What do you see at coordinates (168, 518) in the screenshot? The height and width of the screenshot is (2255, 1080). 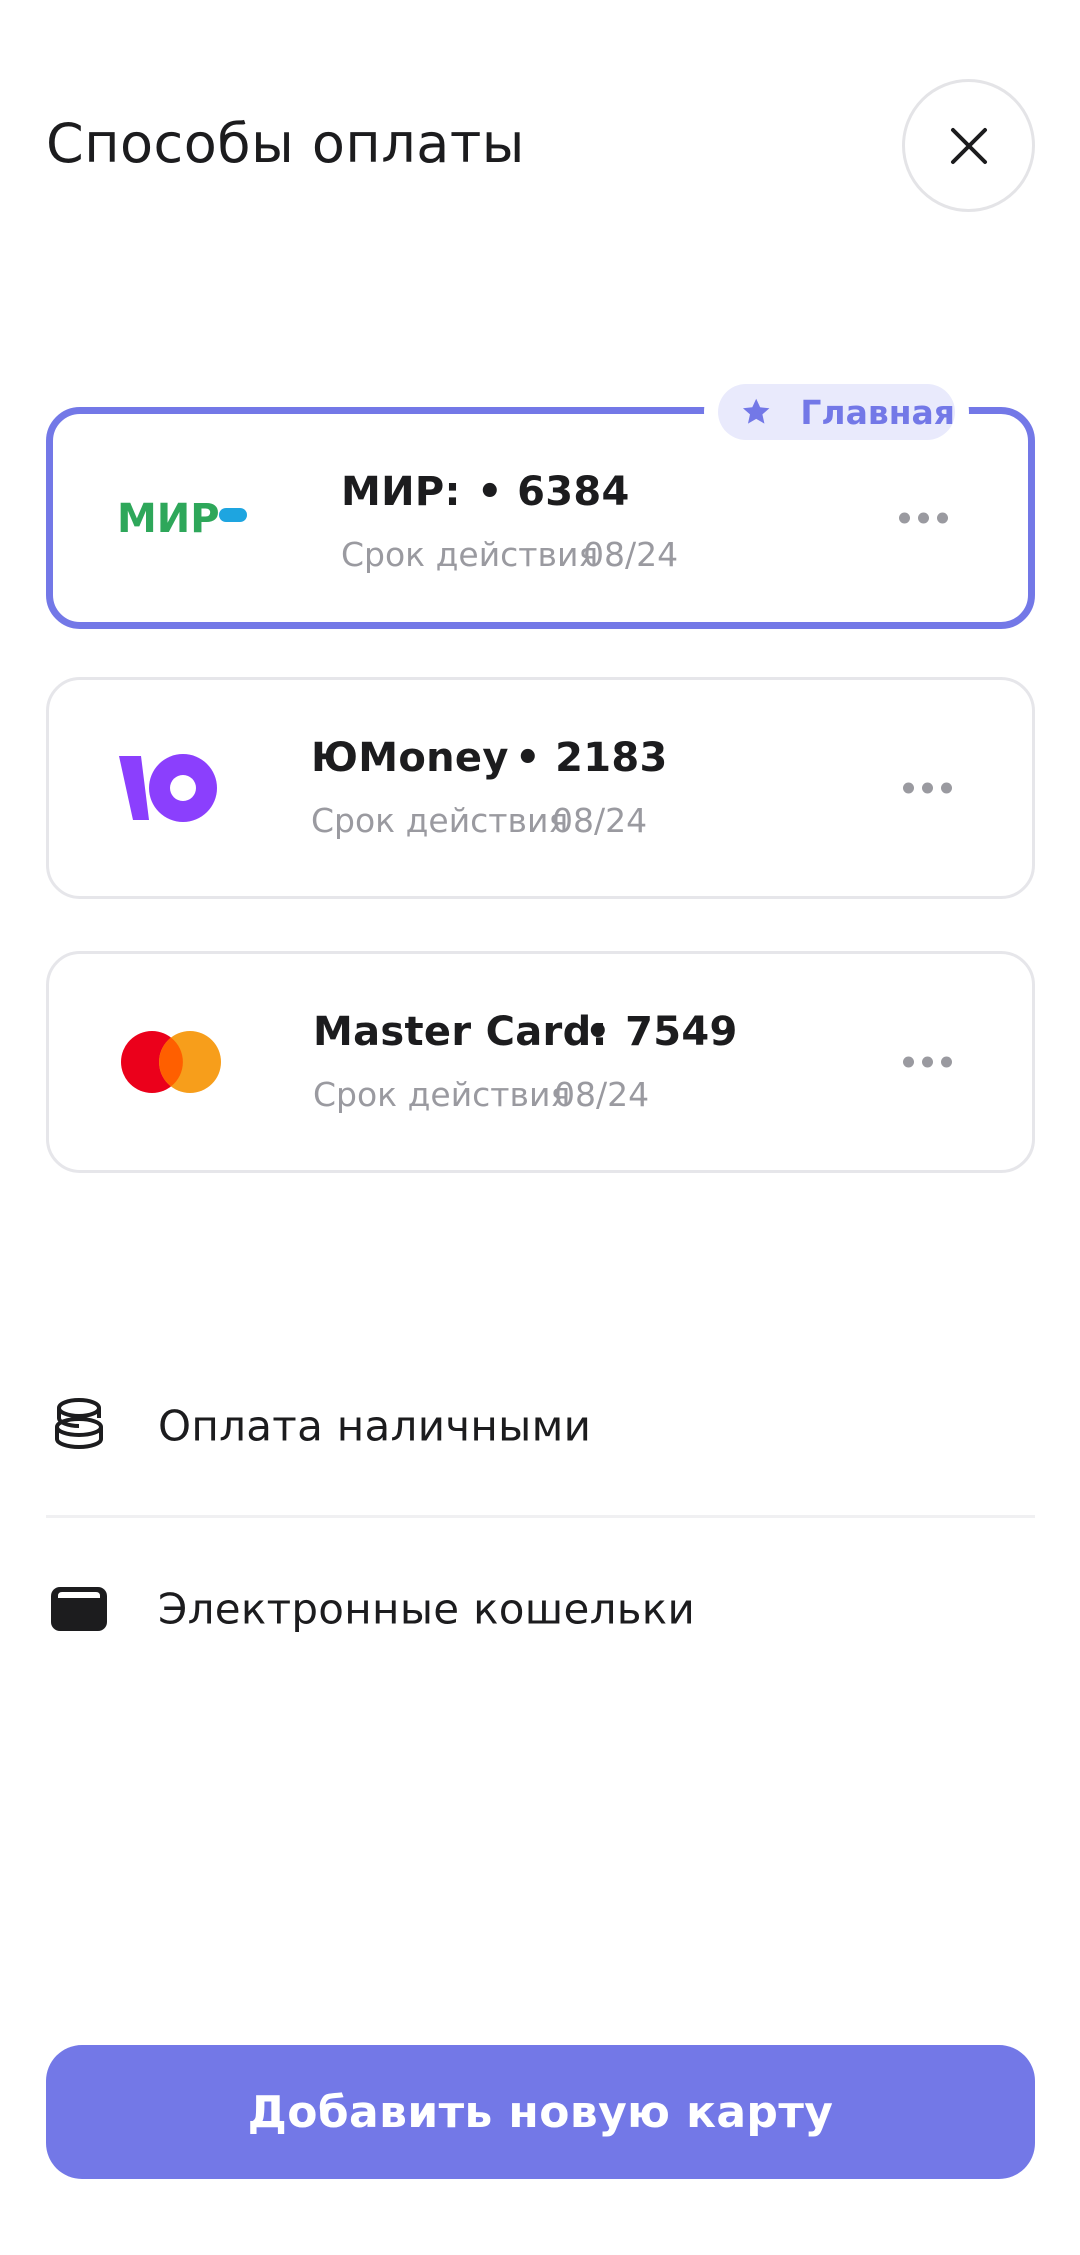 I see `mir-logo-text: МИР` at bounding box center [168, 518].